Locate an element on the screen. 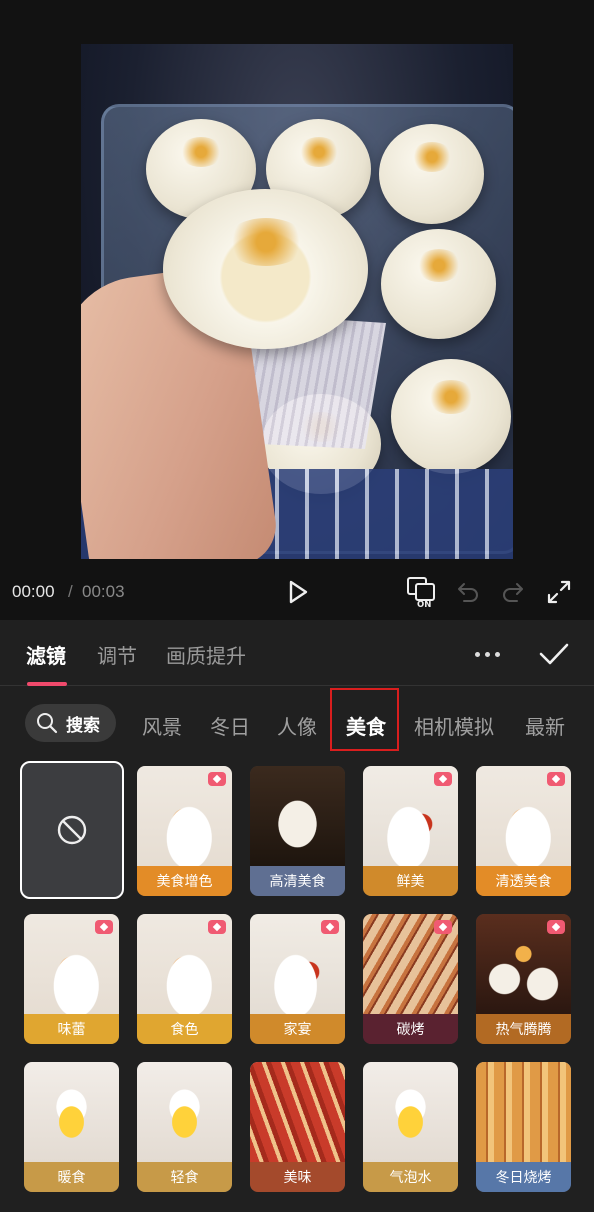 The width and height of the screenshot is (594, 1212). filter-label: 轻食 is located at coordinates (184, 1177).